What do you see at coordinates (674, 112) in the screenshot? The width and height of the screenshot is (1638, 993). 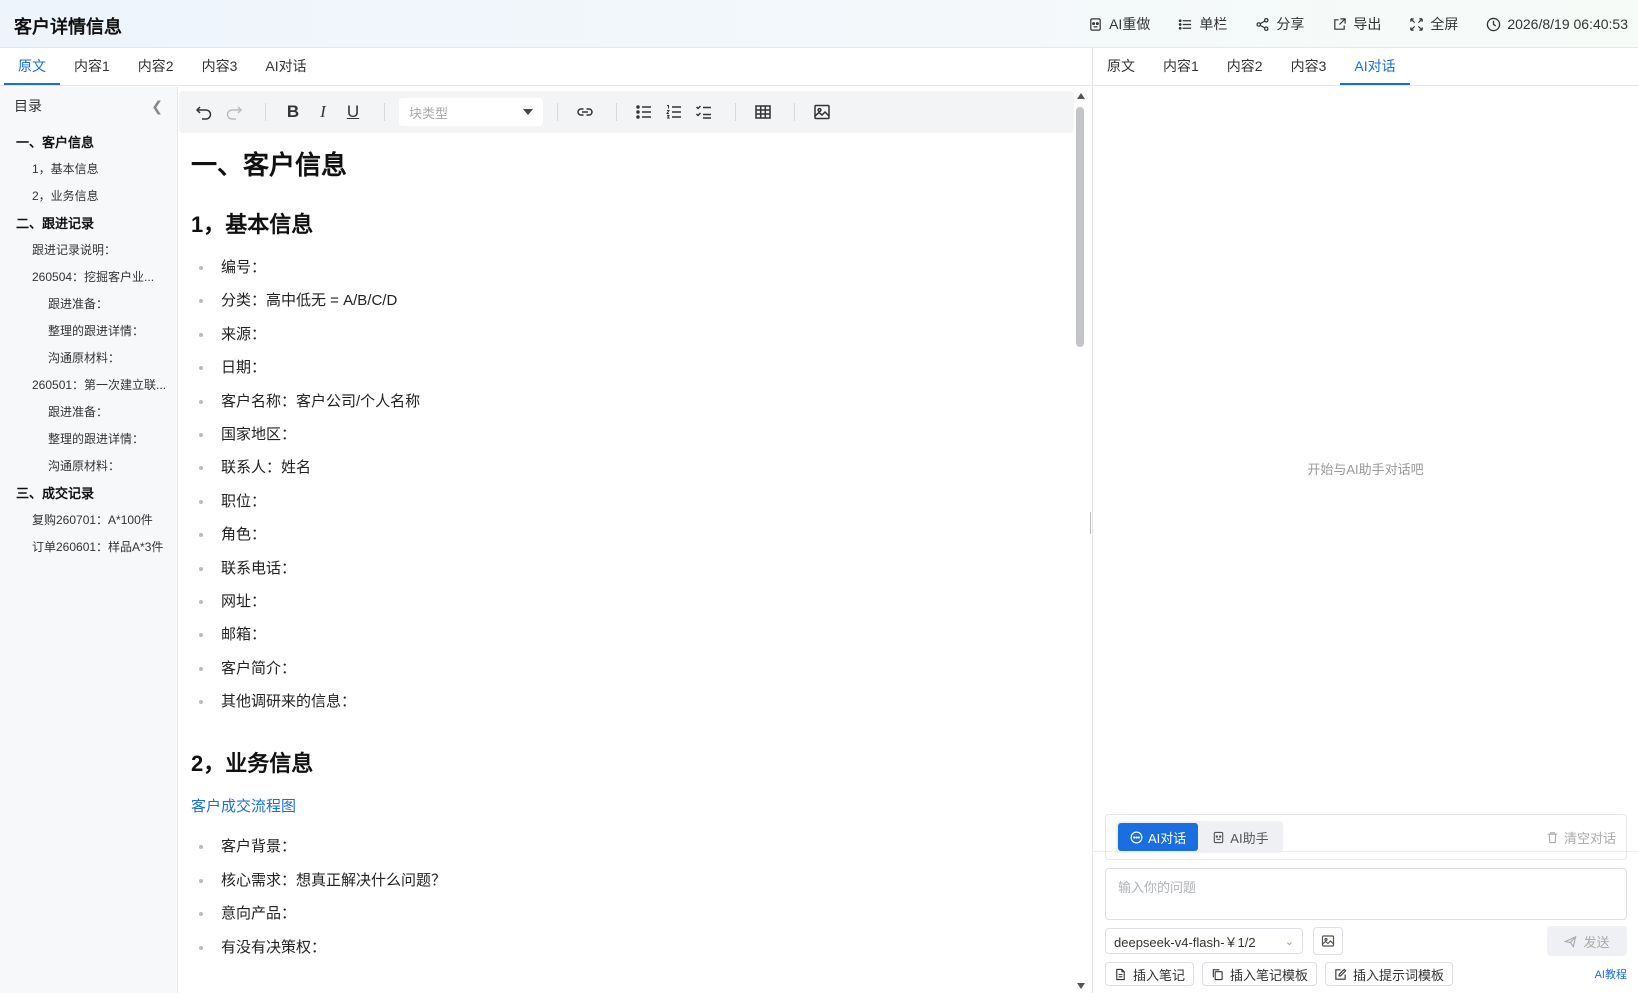 I see `ordered-list-icon` at bounding box center [674, 112].